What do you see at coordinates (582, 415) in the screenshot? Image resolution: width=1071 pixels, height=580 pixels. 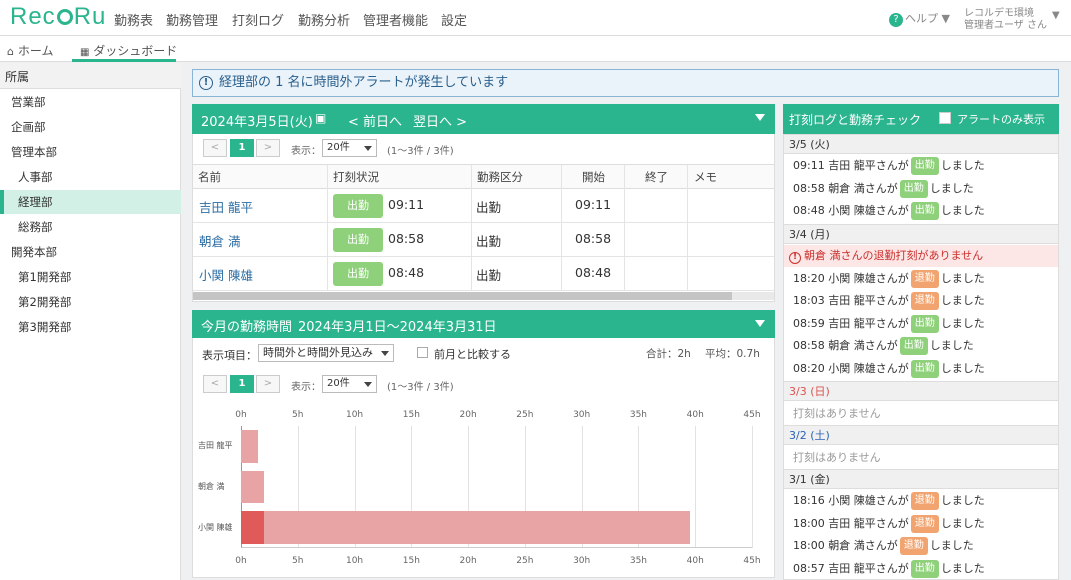 I see `x-tick-label-top: 30h` at bounding box center [582, 415].